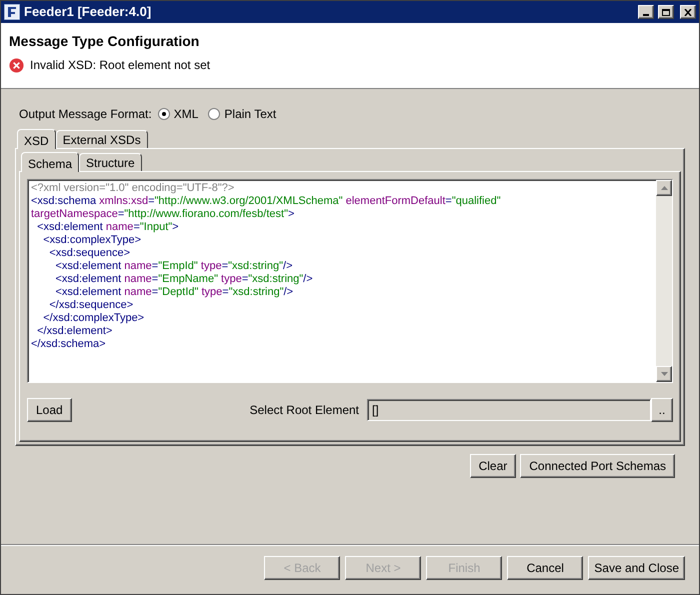 The image size is (700, 595). I want to click on load-button: Load, so click(49, 410).